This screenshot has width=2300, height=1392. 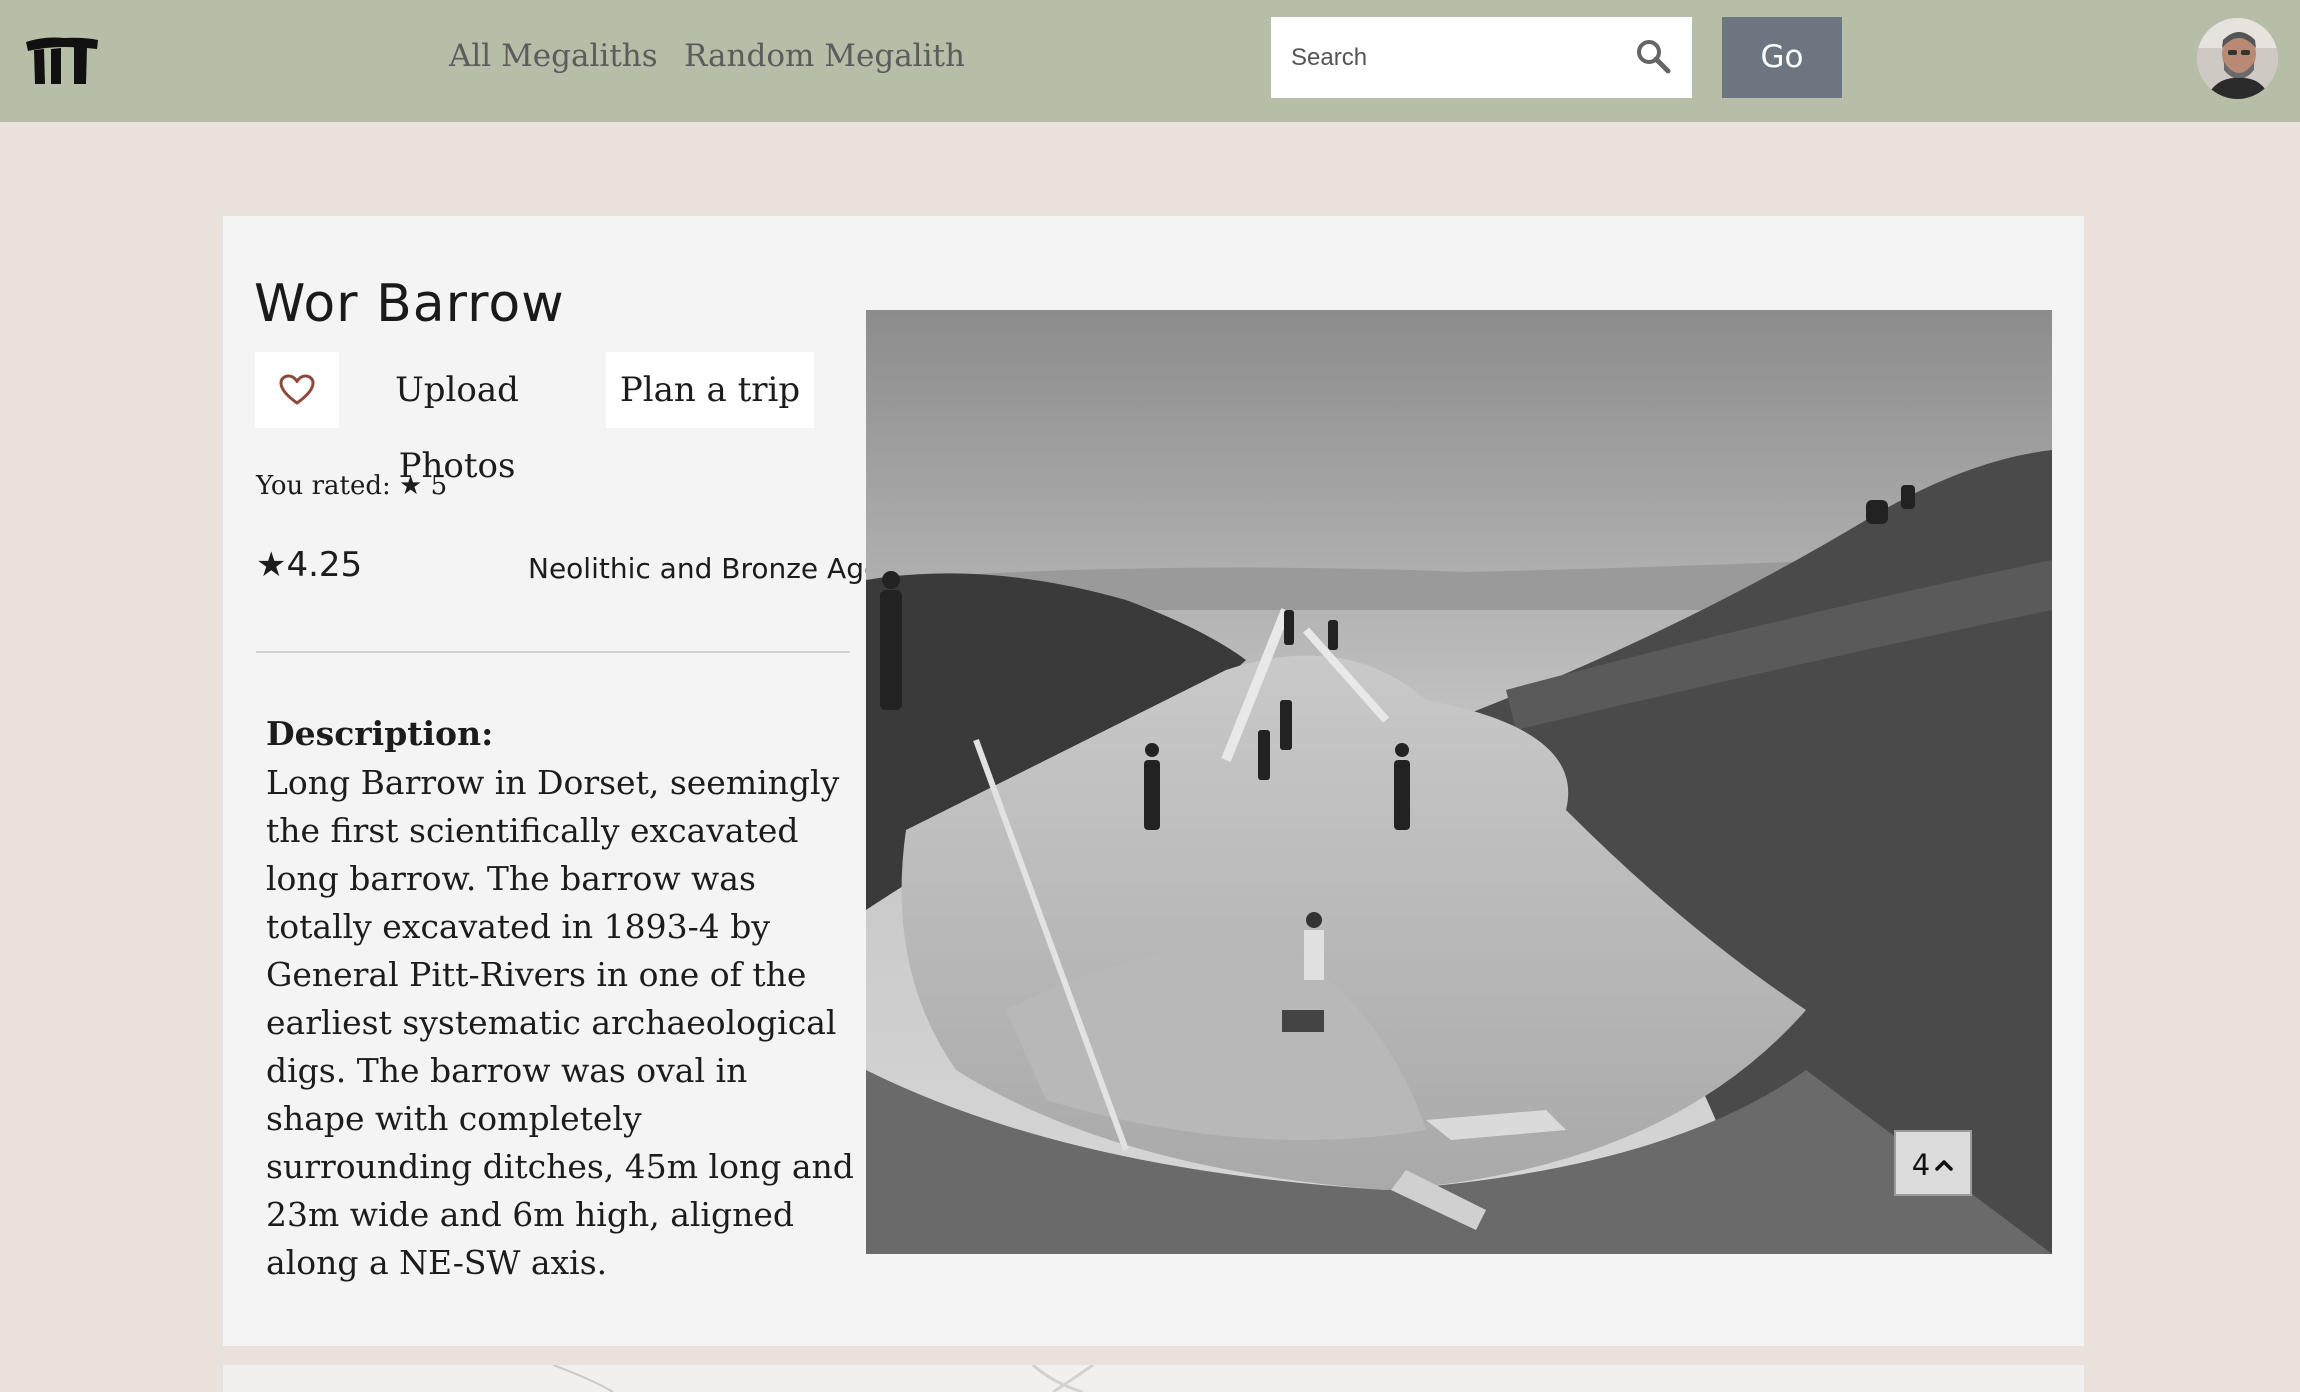 I want to click on user-avatar-image, so click(x=2237, y=58).